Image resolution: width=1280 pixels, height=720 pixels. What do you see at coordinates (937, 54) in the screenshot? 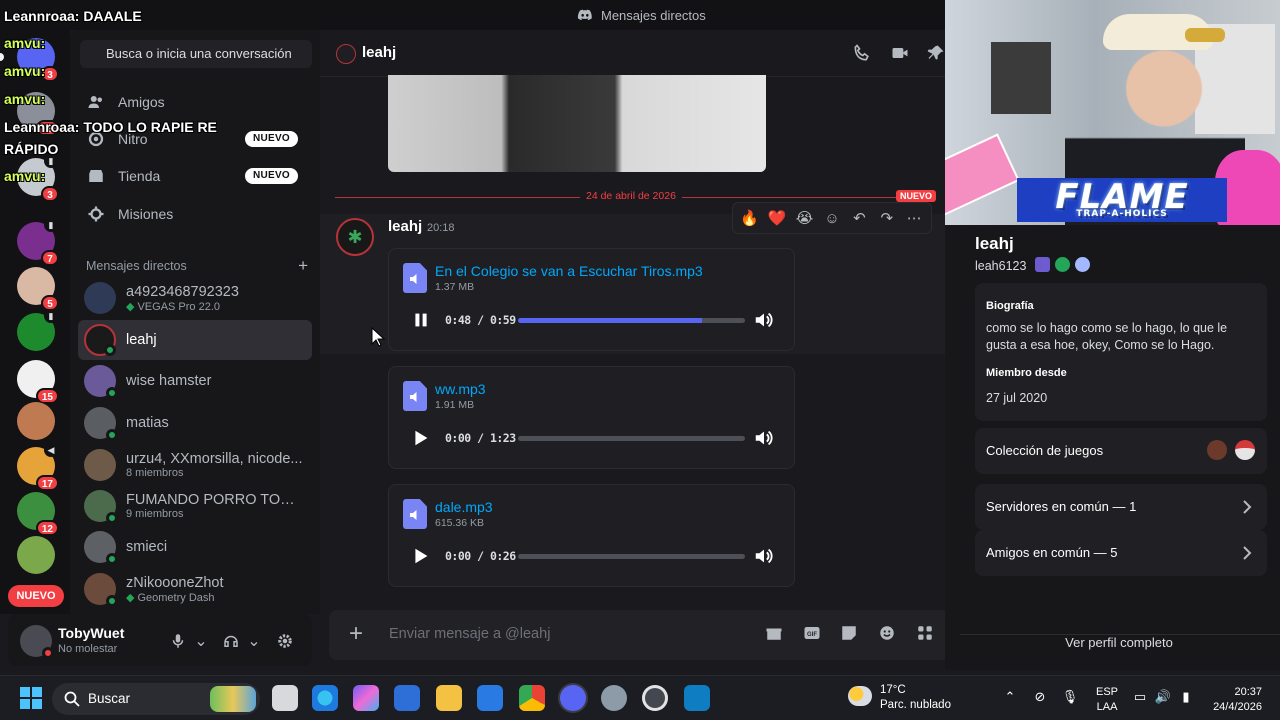
I see `pin-icon` at bounding box center [937, 54].